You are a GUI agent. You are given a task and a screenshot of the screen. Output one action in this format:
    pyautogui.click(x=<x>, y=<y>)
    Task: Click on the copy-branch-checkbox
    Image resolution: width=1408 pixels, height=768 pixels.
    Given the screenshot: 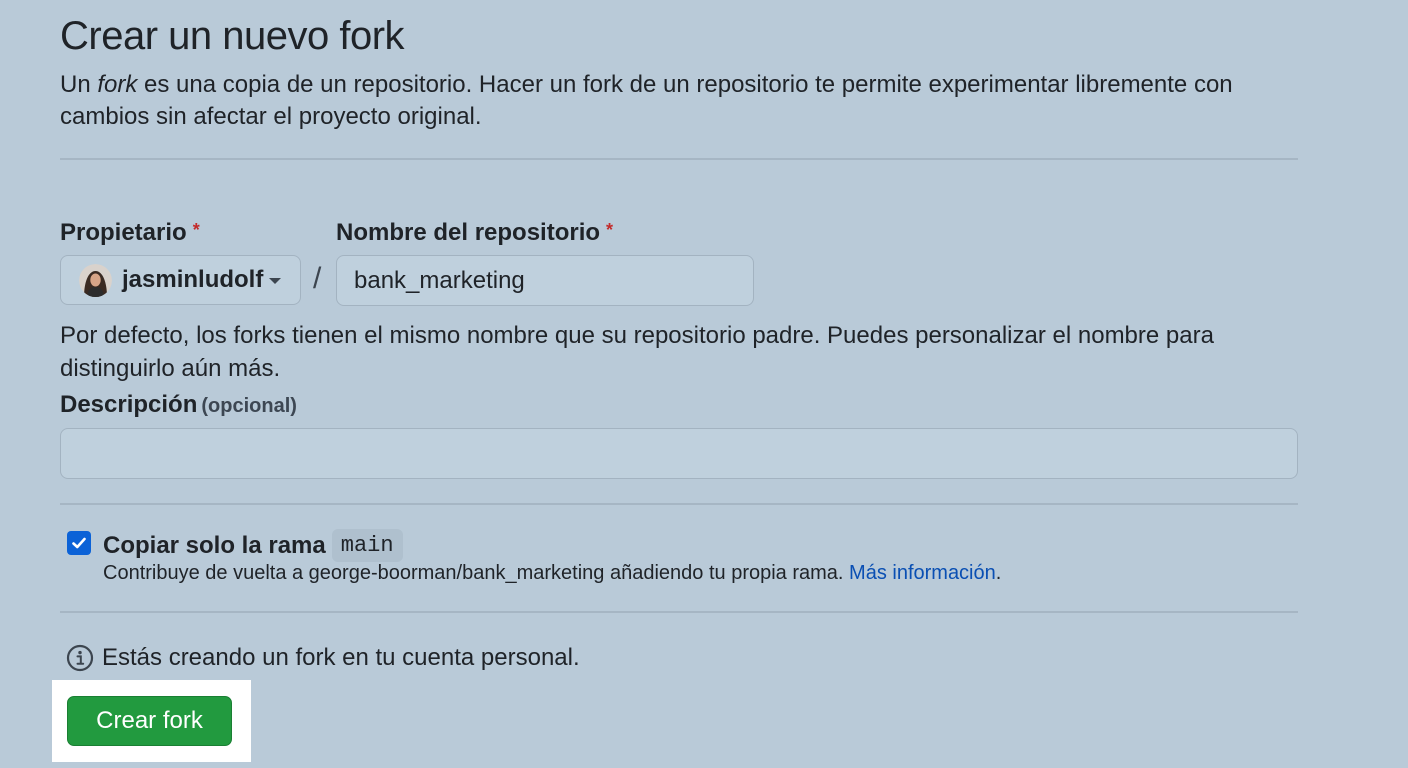 What is the action you would take?
    pyautogui.click(x=79, y=543)
    